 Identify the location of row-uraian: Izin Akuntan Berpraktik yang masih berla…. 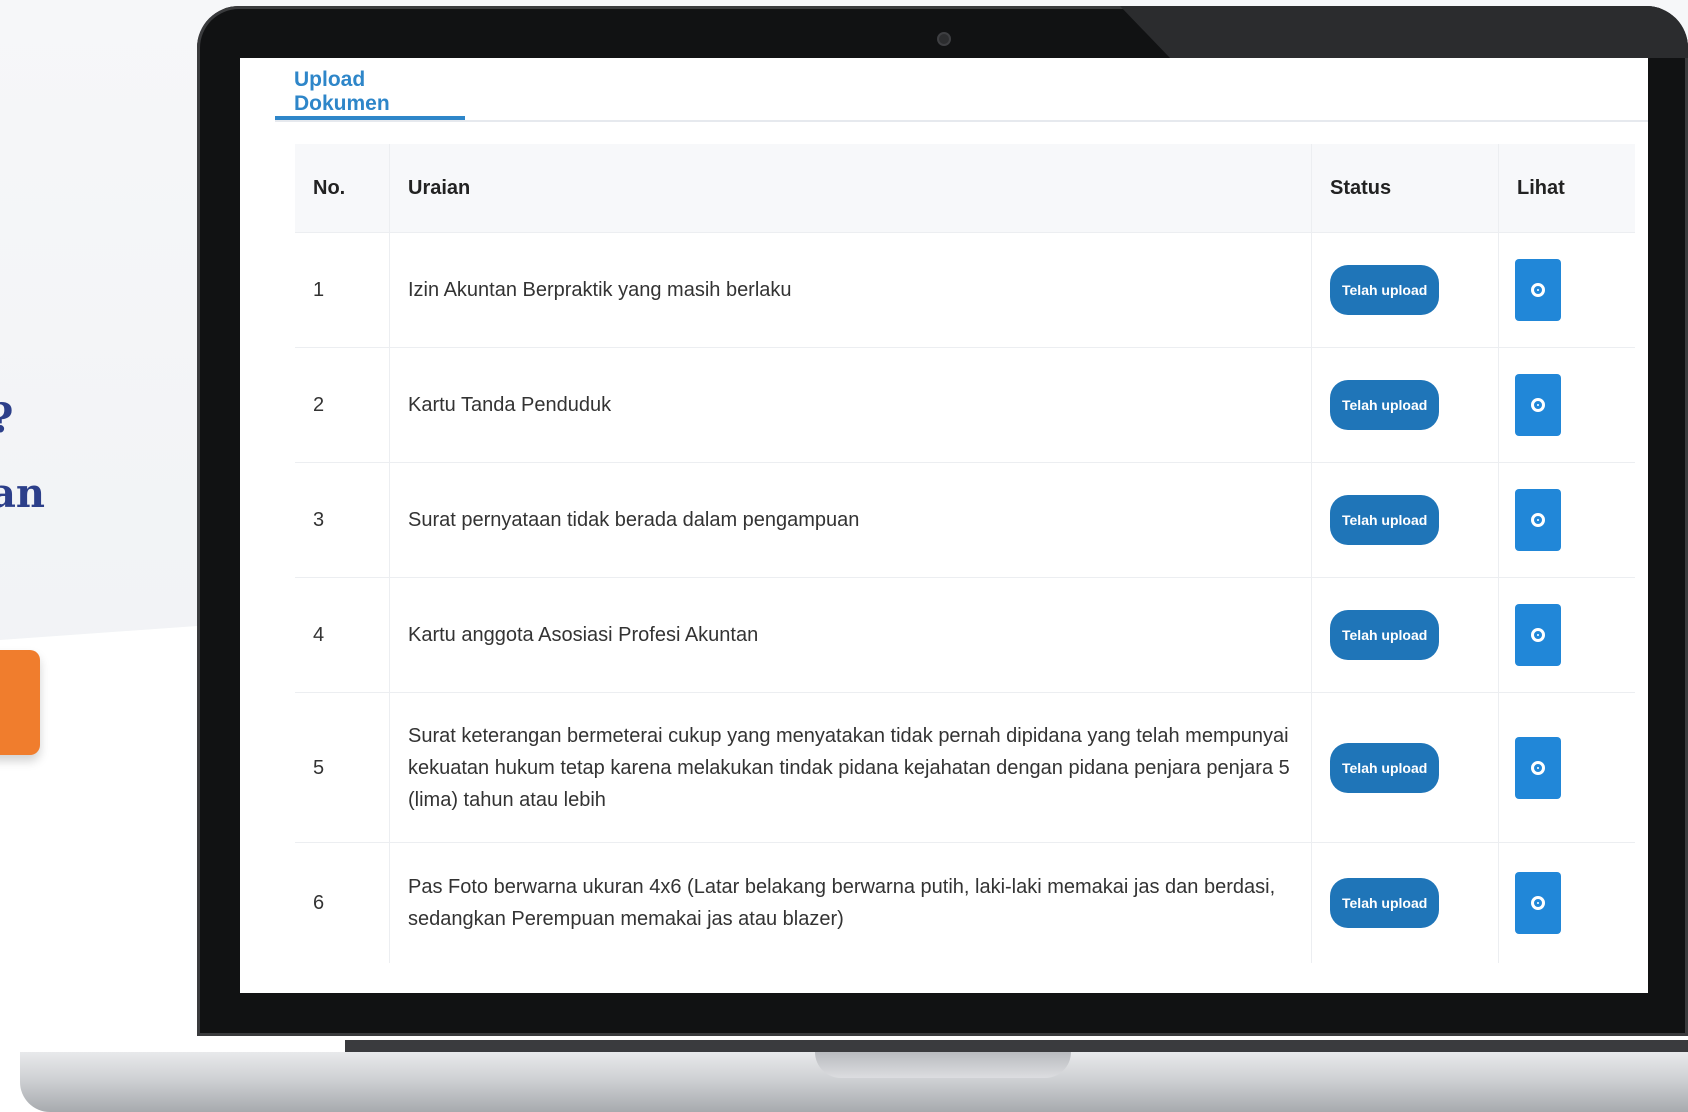
(850, 290).